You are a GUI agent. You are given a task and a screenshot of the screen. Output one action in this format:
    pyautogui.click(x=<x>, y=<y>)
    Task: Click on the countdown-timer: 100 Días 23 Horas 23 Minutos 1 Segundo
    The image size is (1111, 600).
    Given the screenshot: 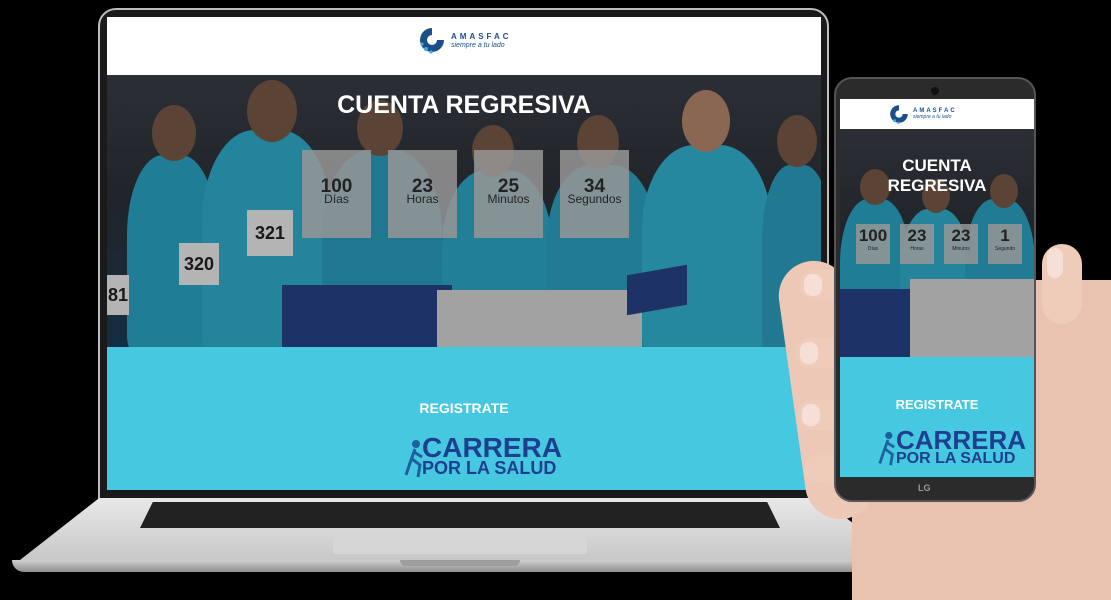 What is the action you would take?
    pyautogui.click(x=939, y=244)
    